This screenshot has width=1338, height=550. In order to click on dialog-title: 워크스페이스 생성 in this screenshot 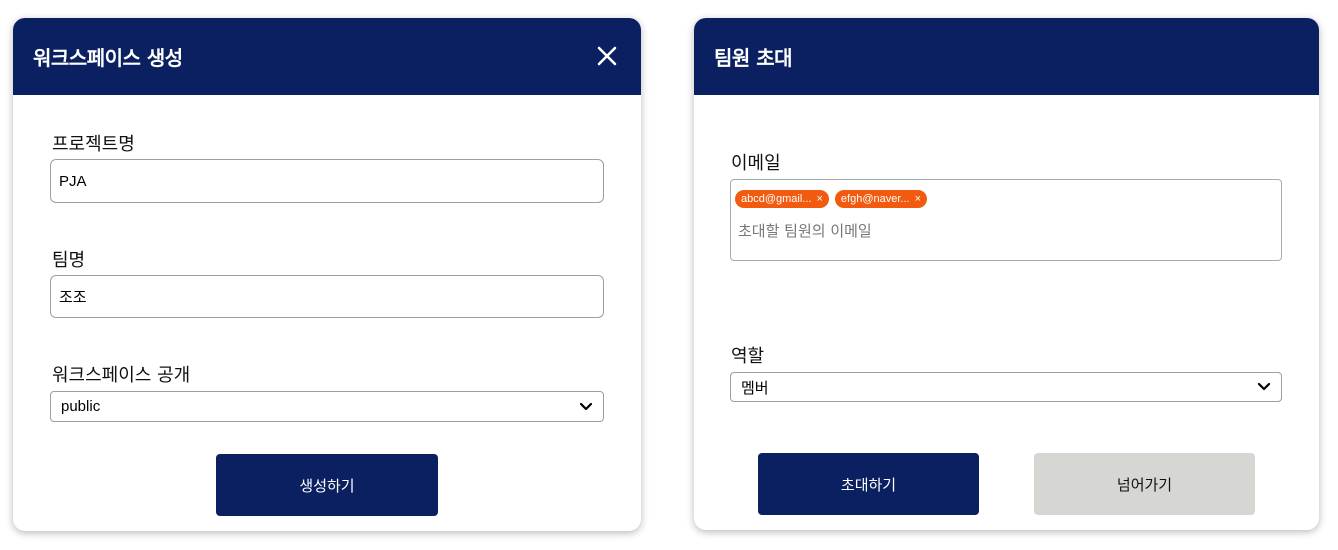, I will do `click(108, 58)`.